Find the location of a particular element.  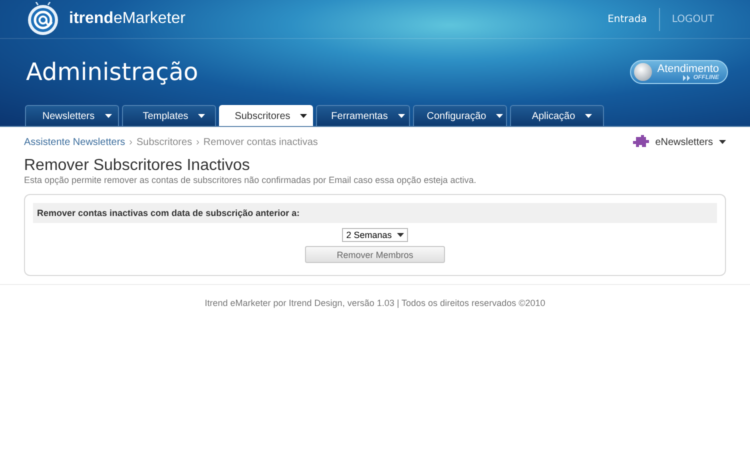

section-description: Esta opção permite remover as contas de subscritores não confirmadas por Email caso essa opção esteja activa. is located at coordinates (251, 180).